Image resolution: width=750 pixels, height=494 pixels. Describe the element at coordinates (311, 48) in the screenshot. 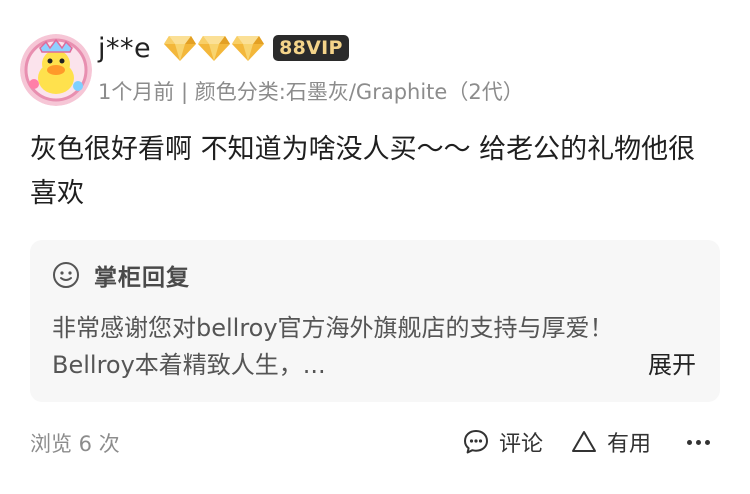

I see `vip-badge: 88VIP` at that location.